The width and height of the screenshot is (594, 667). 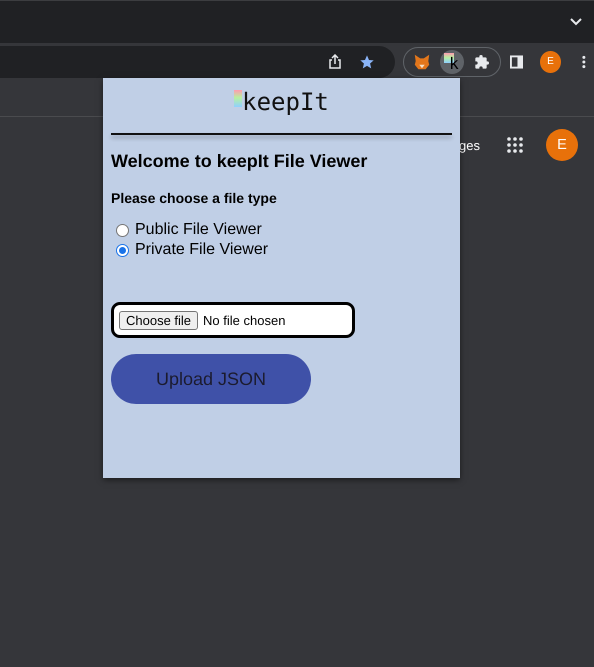 I want to click on file-type-option: Public File Viewer, so click(x=186, y=230).